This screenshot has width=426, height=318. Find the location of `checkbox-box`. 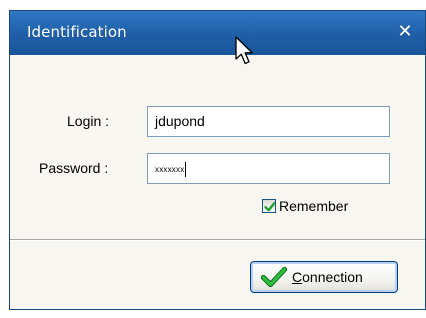

checkbox-box is located at coordinates (269, 206).